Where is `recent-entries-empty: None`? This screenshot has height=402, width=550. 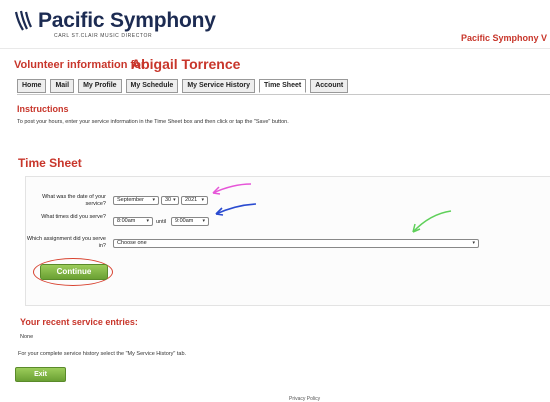 recent-entries-empty: None is located at coordinates (27, 337).